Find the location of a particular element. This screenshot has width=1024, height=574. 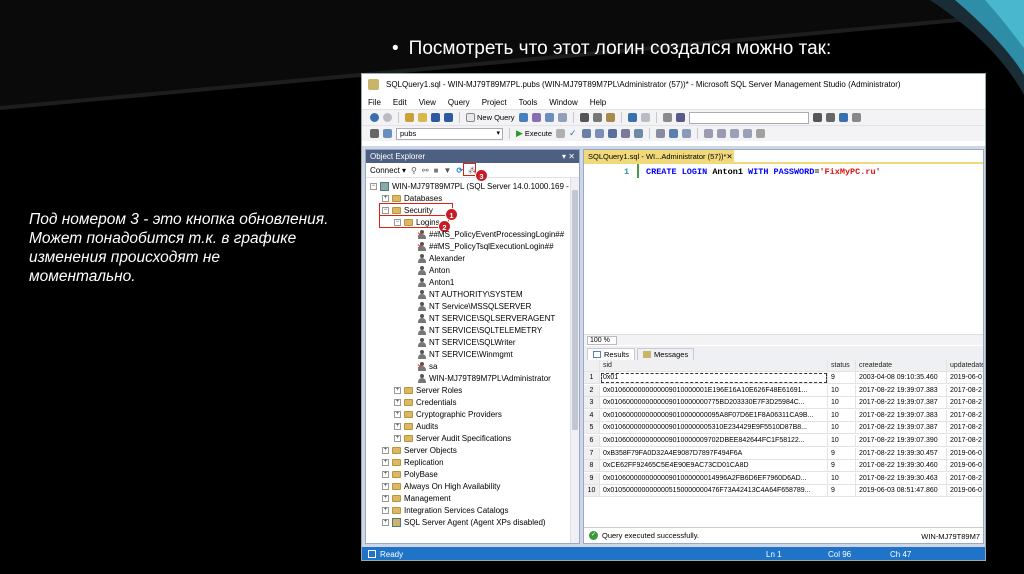

intellisense-icon is located at coordinates (613, 133).